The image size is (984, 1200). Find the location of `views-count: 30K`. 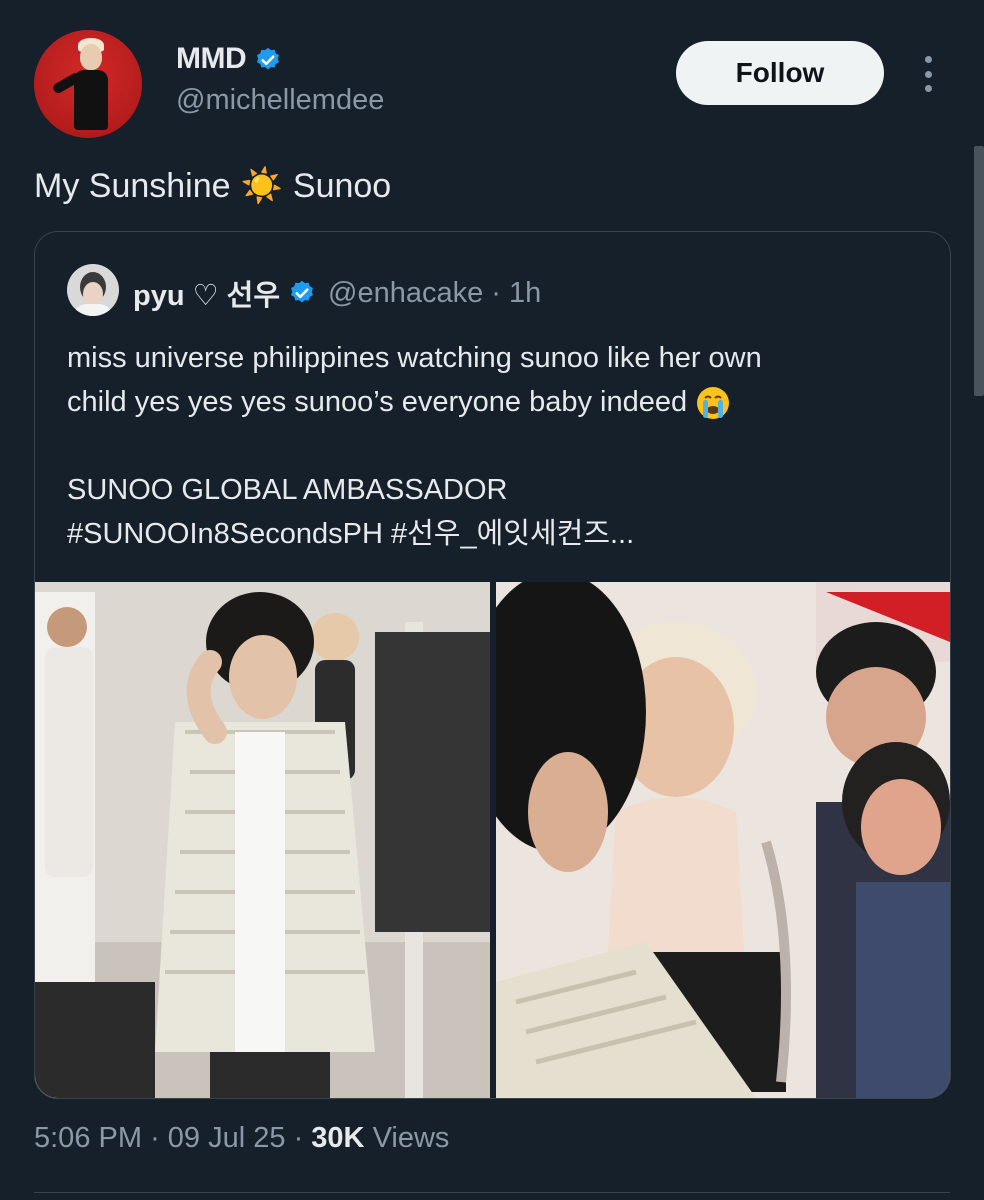

views-count: 30K is located at coordinates (337, 1138).